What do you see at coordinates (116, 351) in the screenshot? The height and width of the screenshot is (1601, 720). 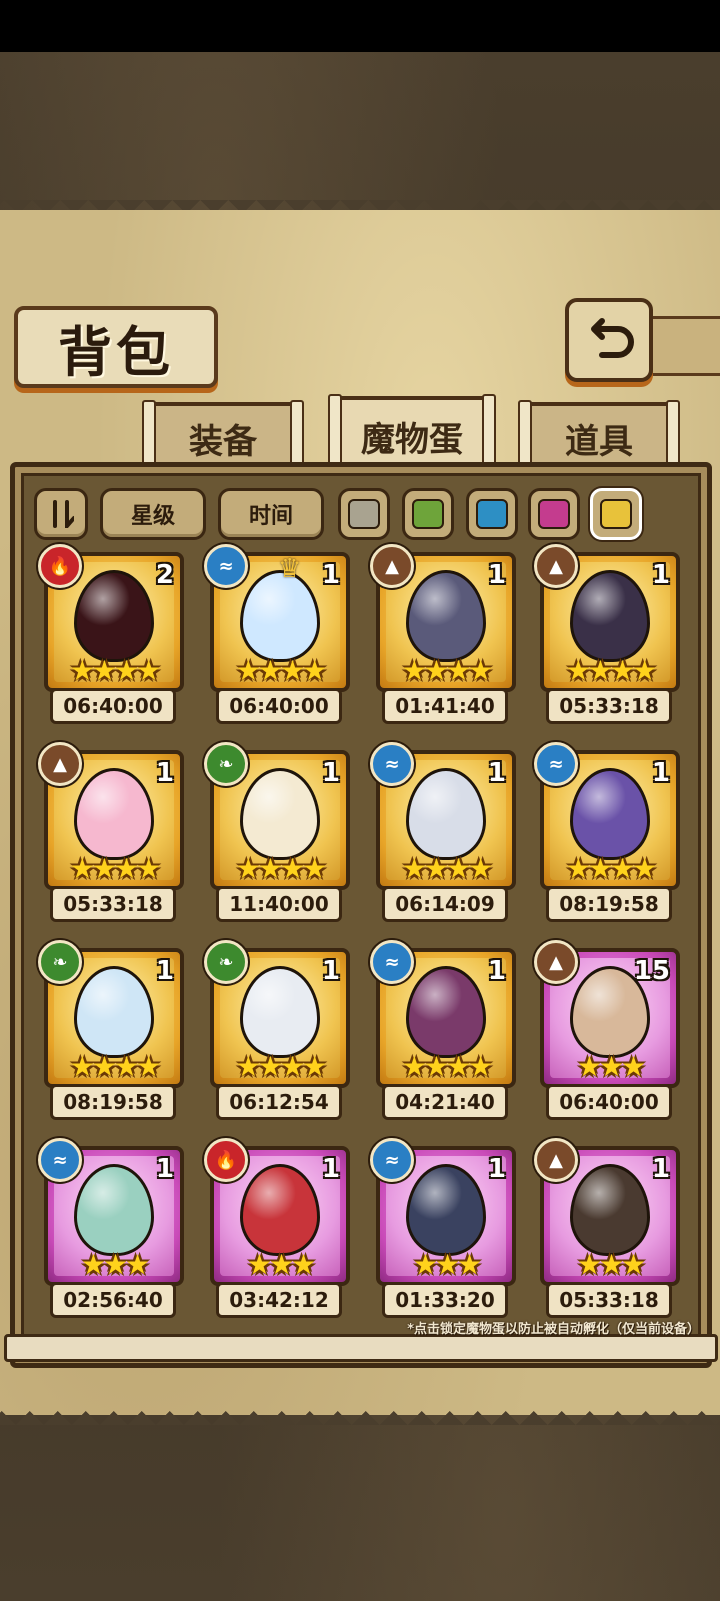 I see `page-title: 背包` at bounding box center [116, 351].